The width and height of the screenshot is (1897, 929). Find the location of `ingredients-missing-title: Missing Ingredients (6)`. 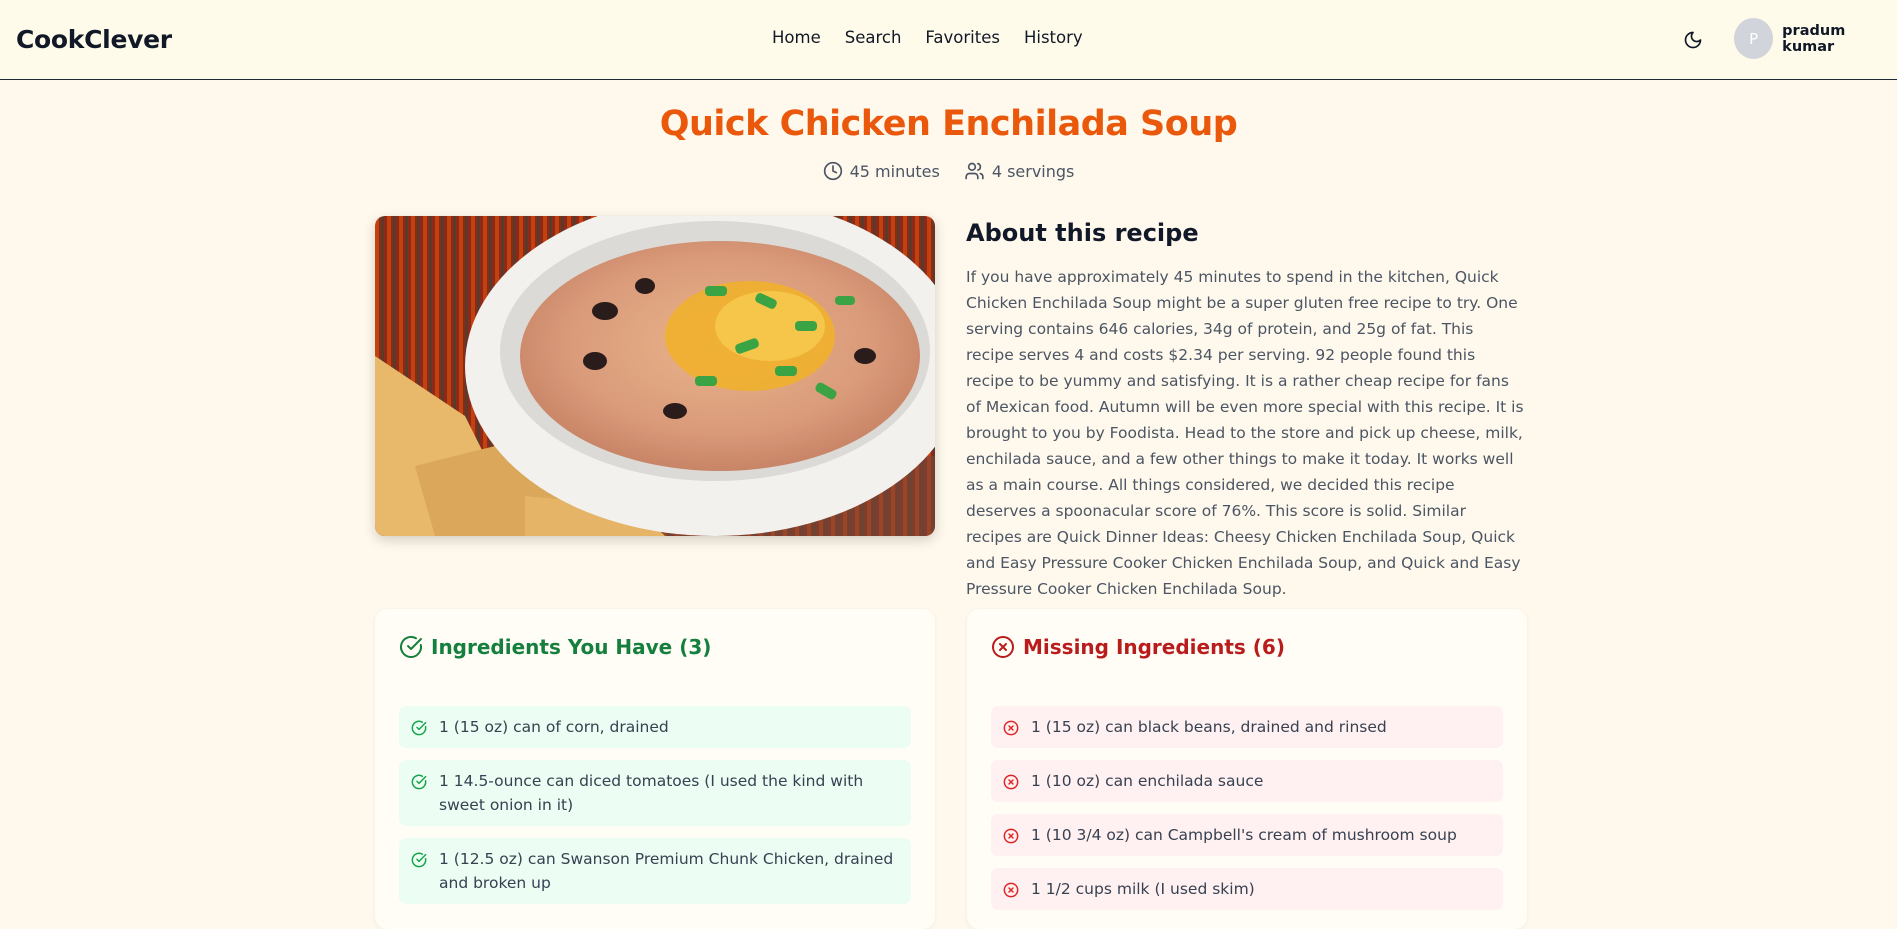

ingredients-missing-title: Missing Ingredients (6) is located at coordinates (1154, 647).